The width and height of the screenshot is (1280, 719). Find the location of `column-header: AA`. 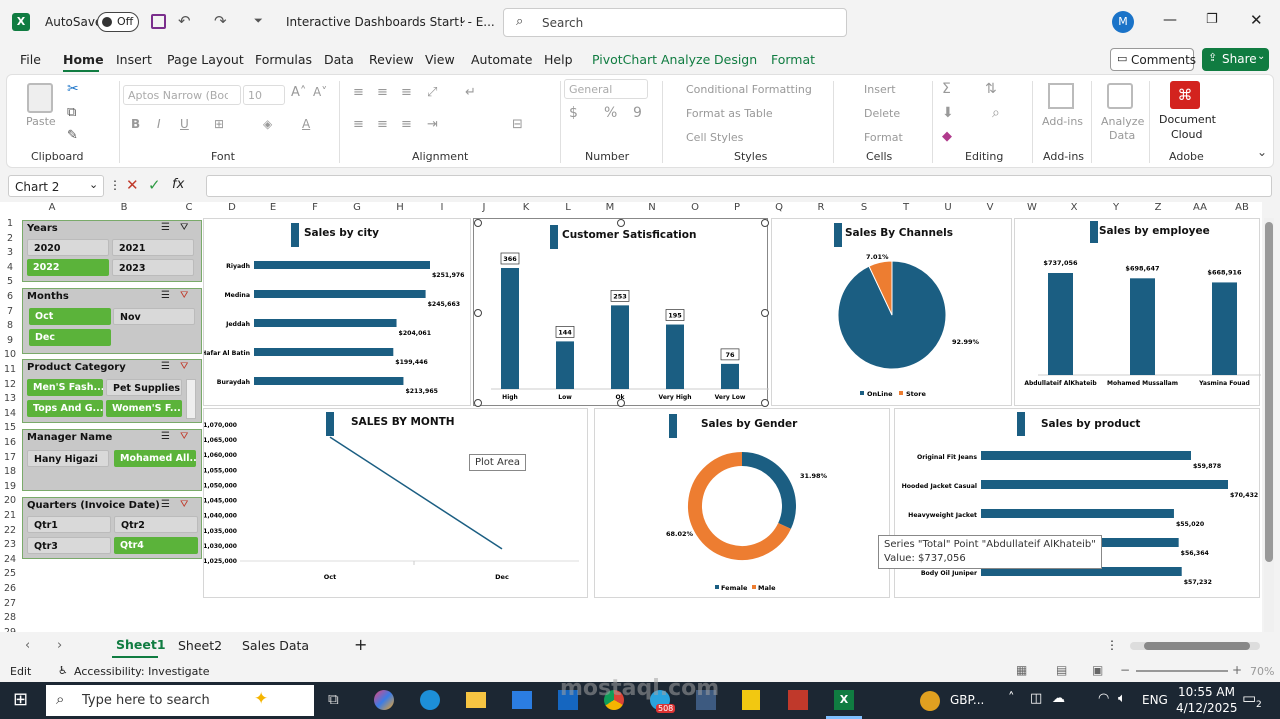

column-header: AA is located at coordinates (1200, 209).